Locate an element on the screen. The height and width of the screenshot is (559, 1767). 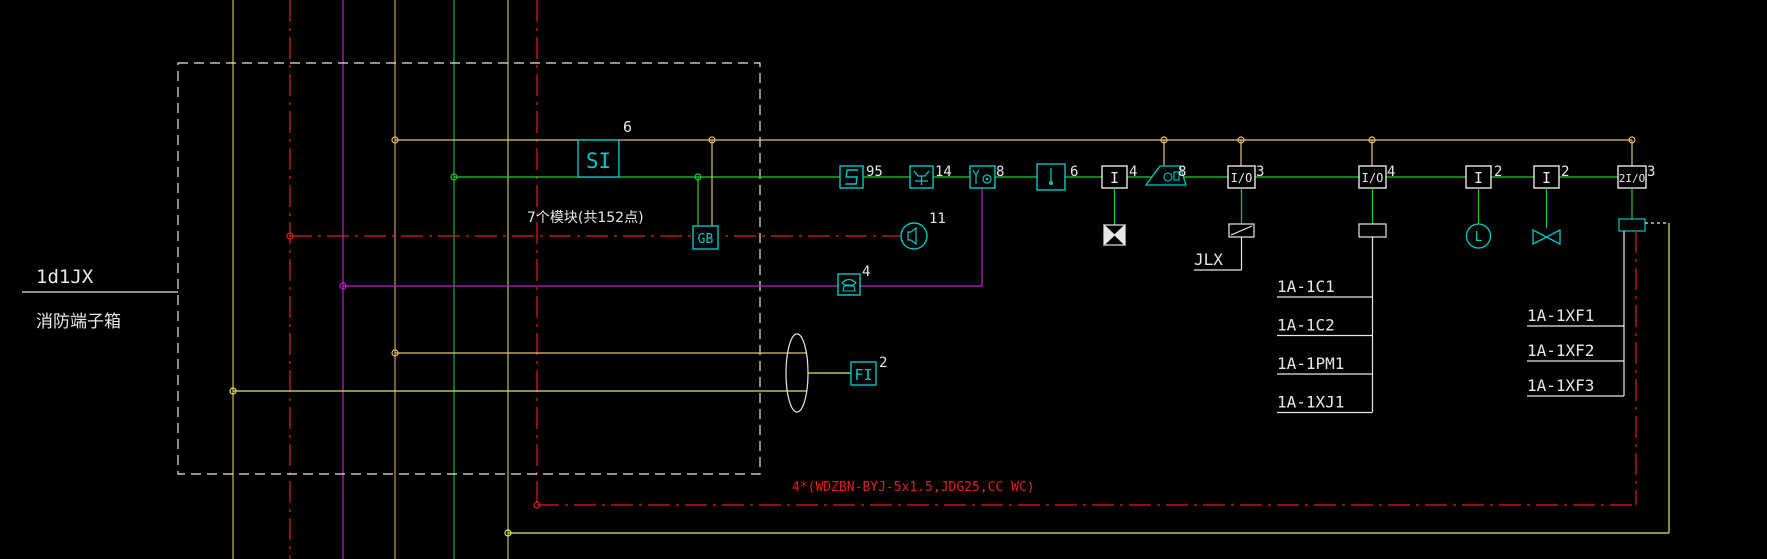
io2-count: 3 is located at coordinates (1651, 172).